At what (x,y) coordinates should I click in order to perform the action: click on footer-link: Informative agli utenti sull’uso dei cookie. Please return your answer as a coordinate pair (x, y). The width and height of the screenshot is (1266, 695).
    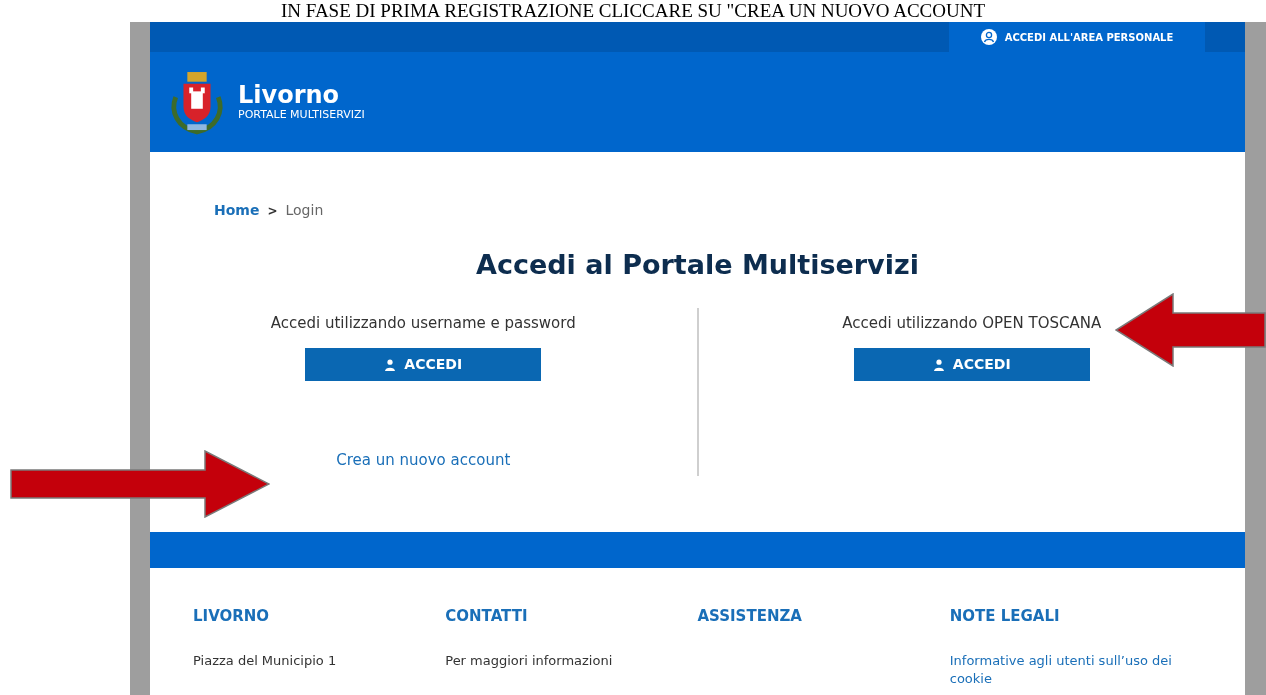
    Looking at the image, I should click on (1067, 670).